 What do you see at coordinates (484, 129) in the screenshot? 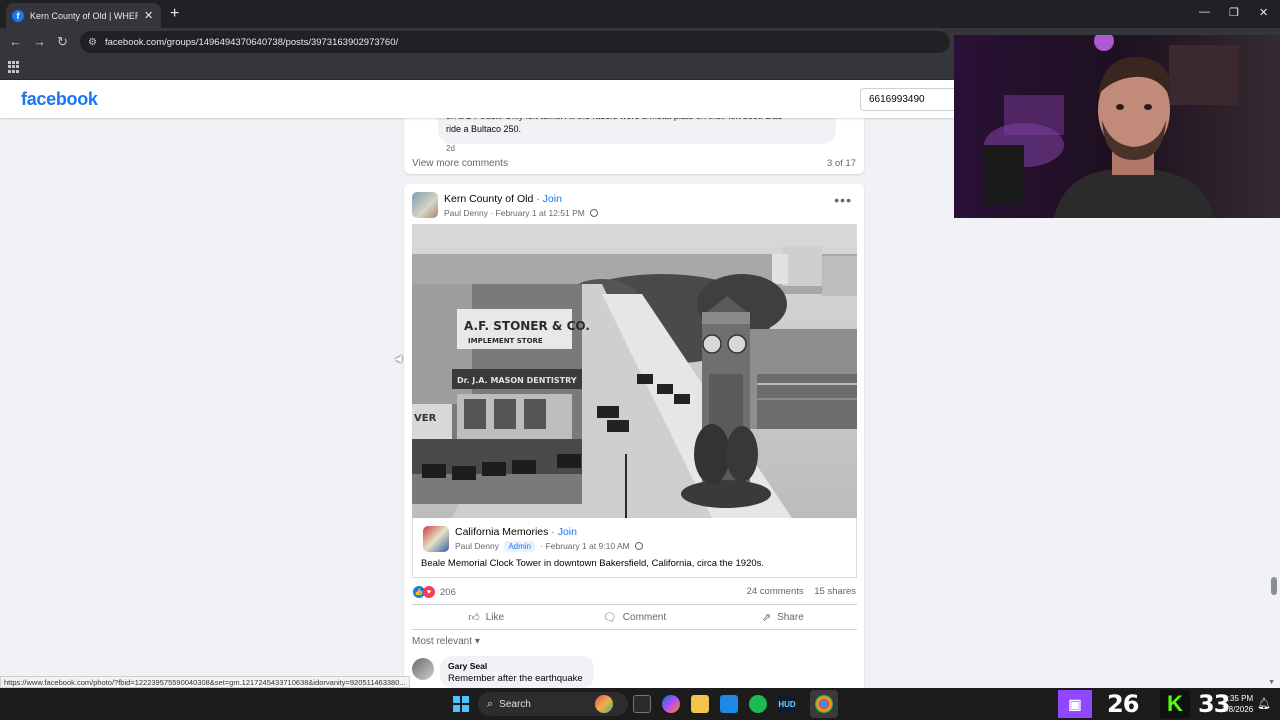
I see `comment-text-line: ride a Bultaco 250.` at bounding box center [484, 129].